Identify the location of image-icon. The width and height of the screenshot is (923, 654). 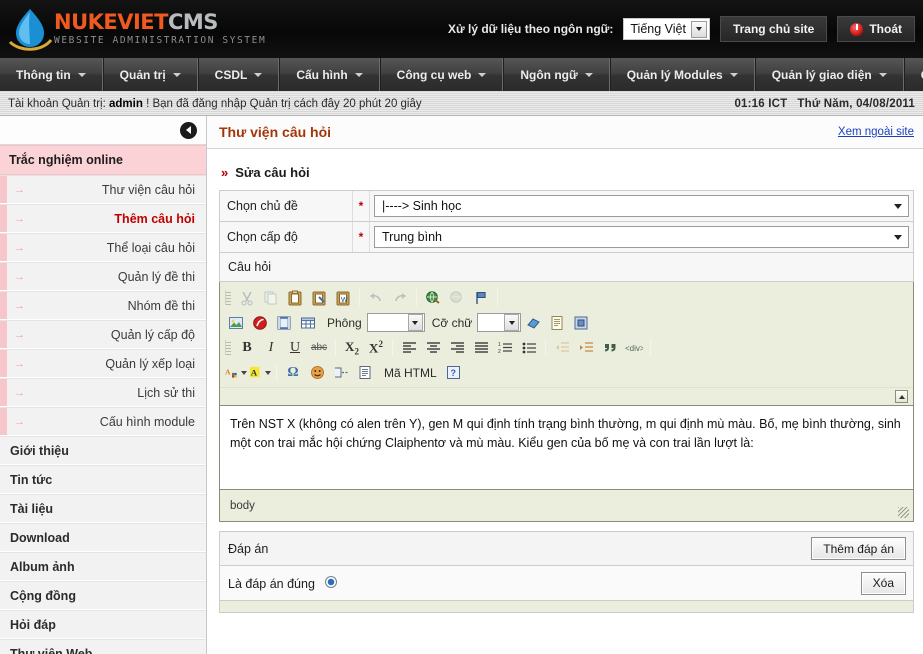
(236, 322).